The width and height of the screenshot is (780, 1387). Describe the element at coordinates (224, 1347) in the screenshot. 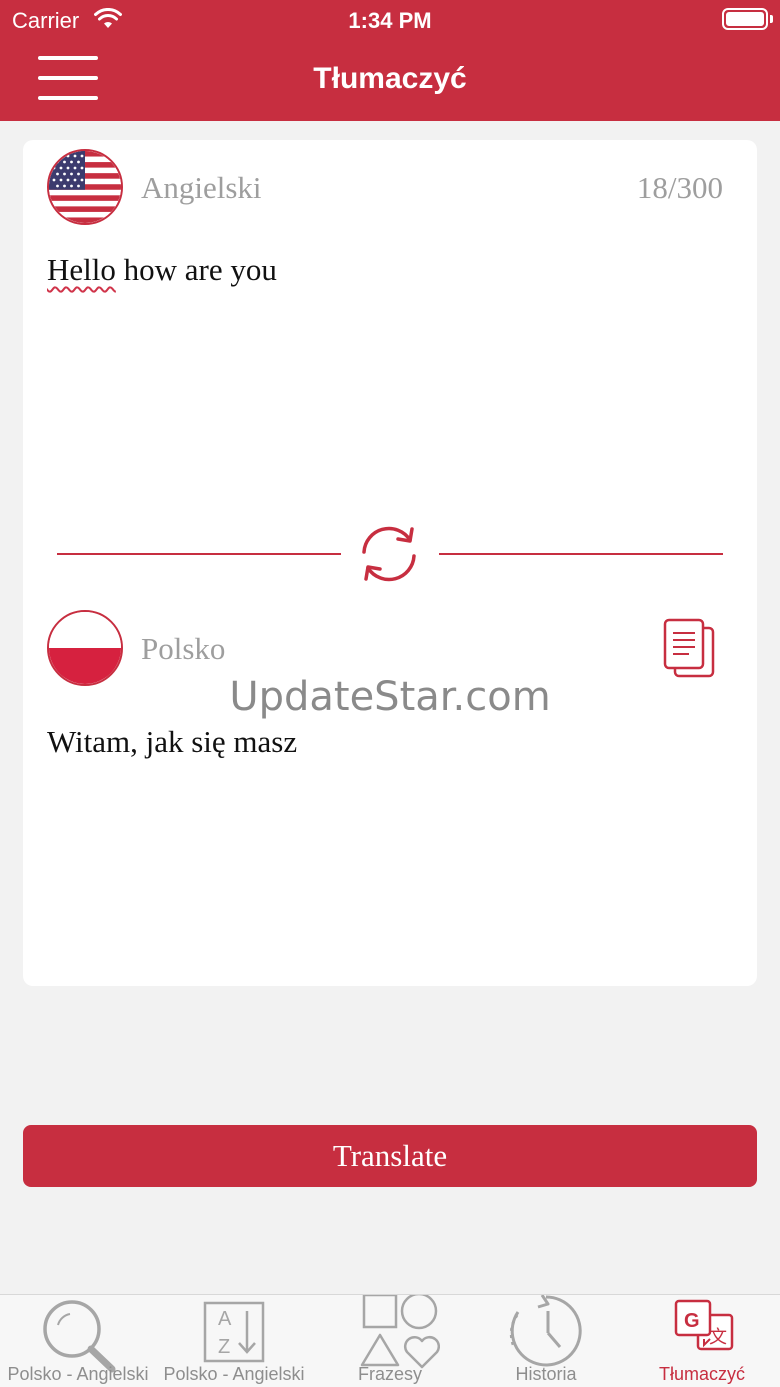

I see `svg-text: Z` at that location.